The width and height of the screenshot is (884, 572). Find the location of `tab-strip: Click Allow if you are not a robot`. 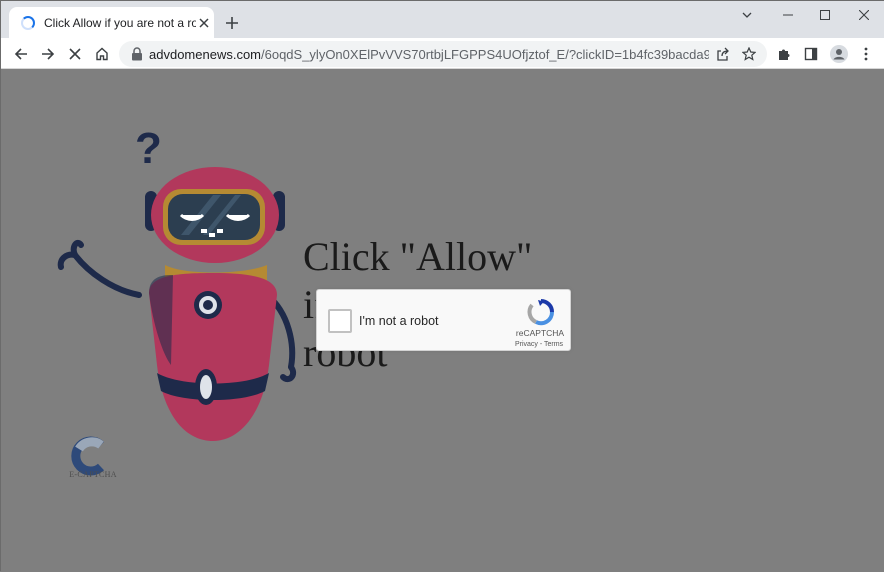

tab-strip: Click Allow if you are not a robot is located at coordinates (442, 19).